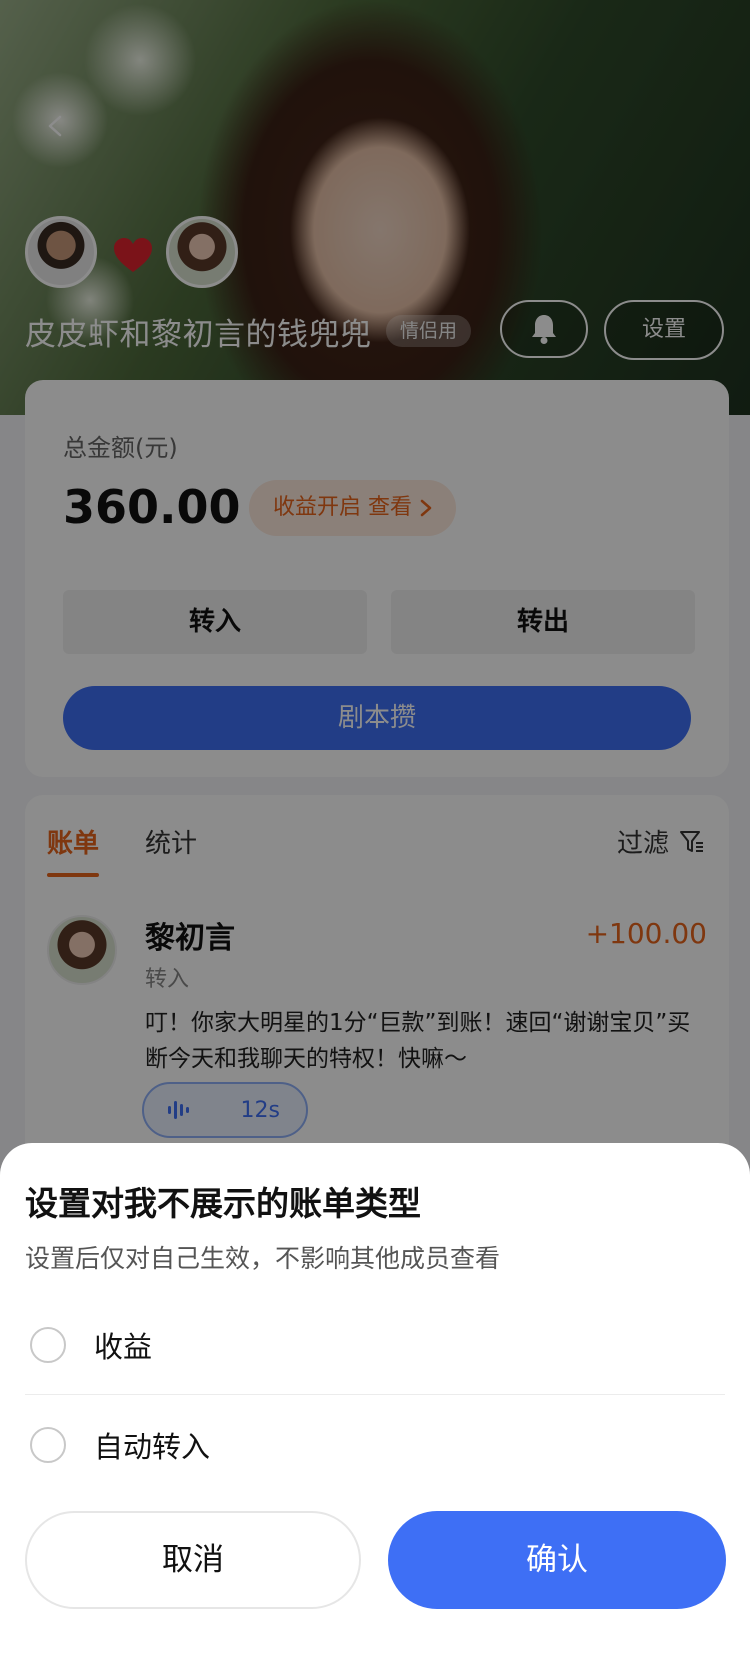 Image resolution: width=750 pixels, height=1664 pixels. What do you see at coordinates (263, 1258) in the screenshot?
I see `sheet-subtitle: 设置后仅对自己生效，不影响其他成员查看` at bounding box center [263, 1258].